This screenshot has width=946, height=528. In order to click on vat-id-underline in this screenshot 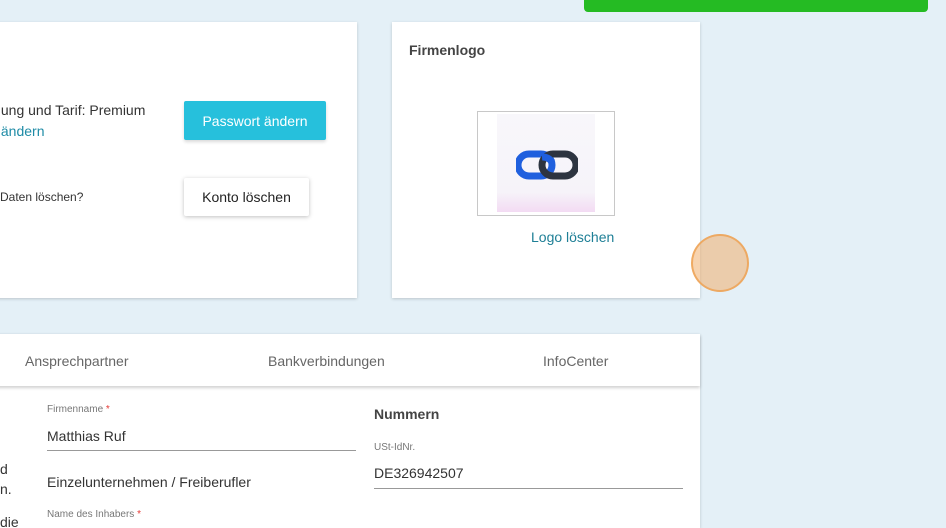, I will do `click(528, 488)`.